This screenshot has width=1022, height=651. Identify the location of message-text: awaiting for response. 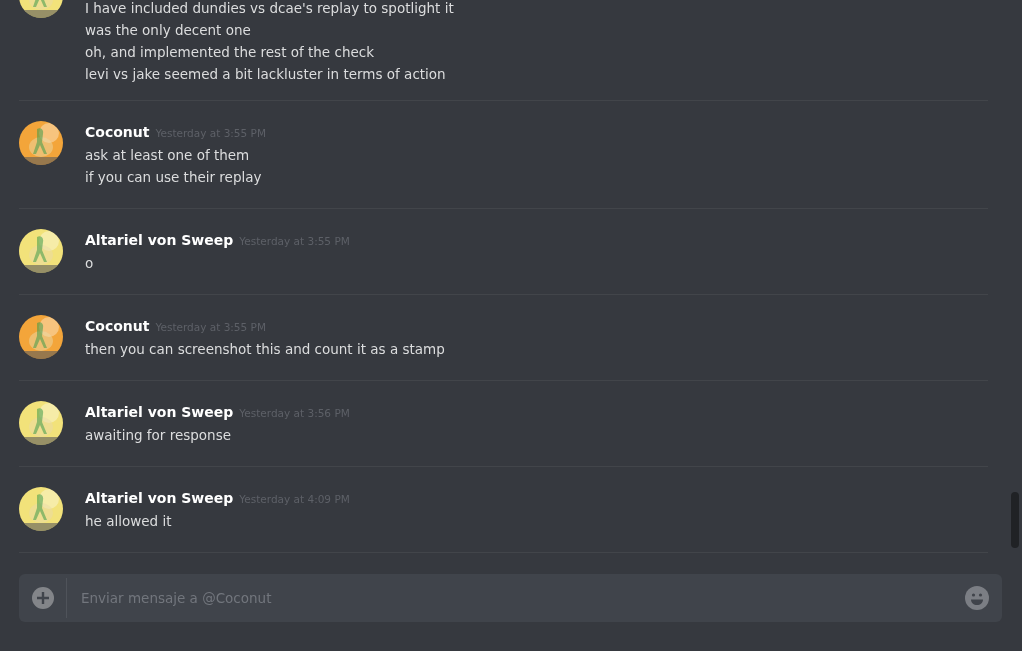
(158, 435).